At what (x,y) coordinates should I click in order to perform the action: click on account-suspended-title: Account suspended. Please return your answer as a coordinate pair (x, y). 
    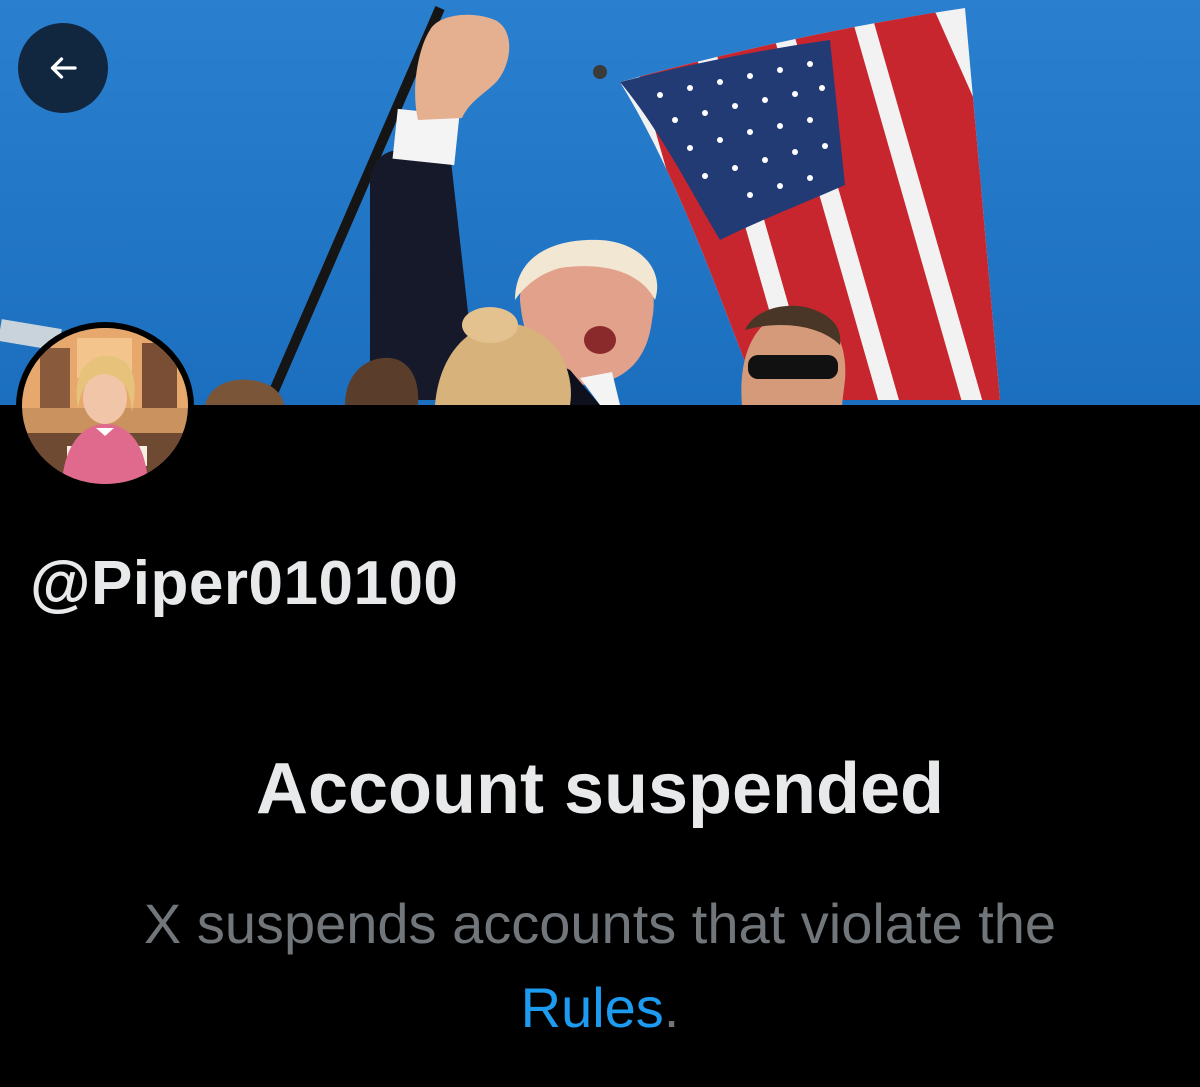
    Looking at the image, I should click on (600, 789).